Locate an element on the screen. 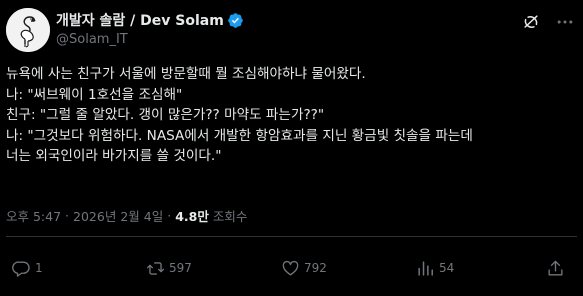 Image resolution: width=583 pixels, height=296 pixels. grok-button is located at coordinates (531, 22).